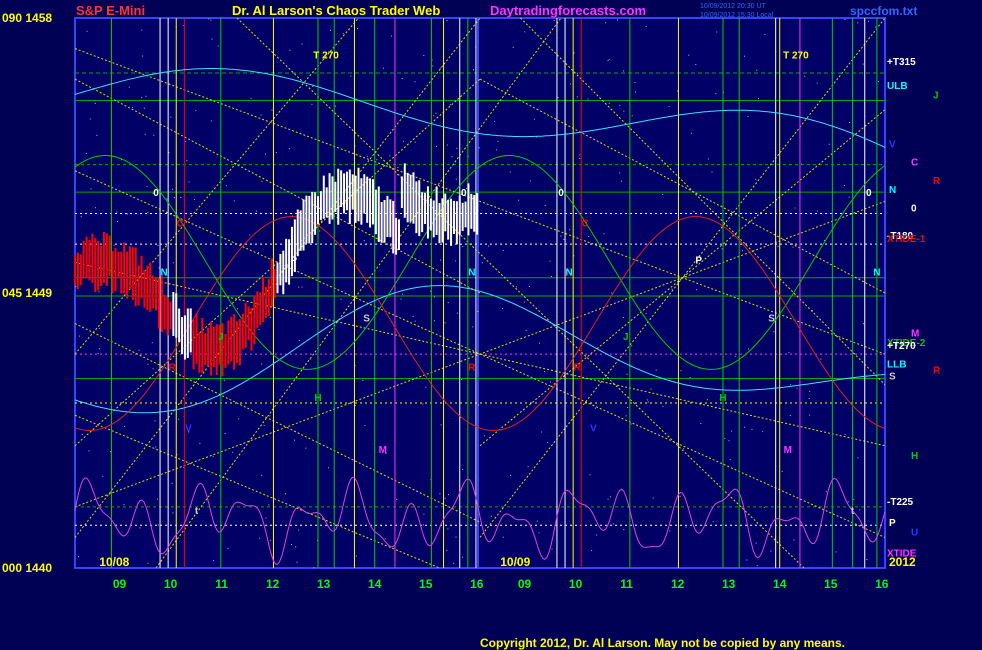 This screenshot has height=650, width=982. Describe the element at coordinates (729, 584) in the screenshot. I see `x-tick-label: 13` at that location.